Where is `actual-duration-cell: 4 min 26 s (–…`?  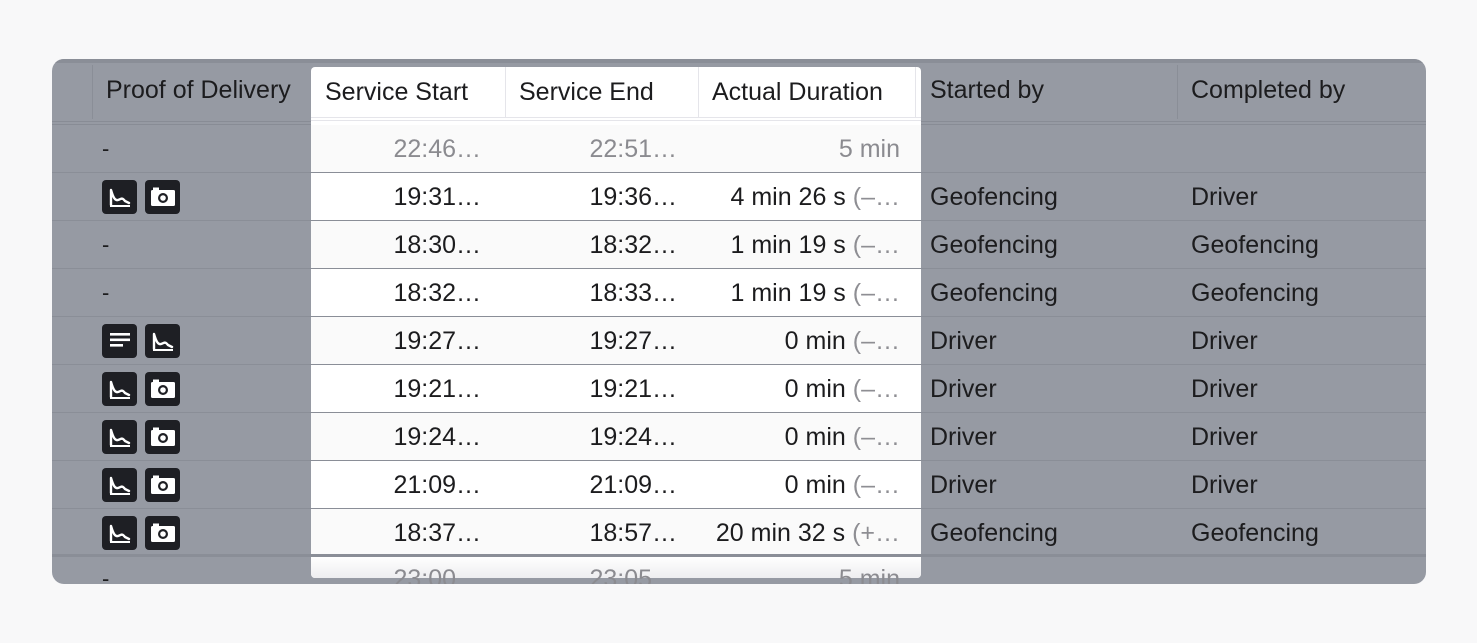 actual-duration-cell: 4 min 26 s (–… is located at coordinates (800, 197).